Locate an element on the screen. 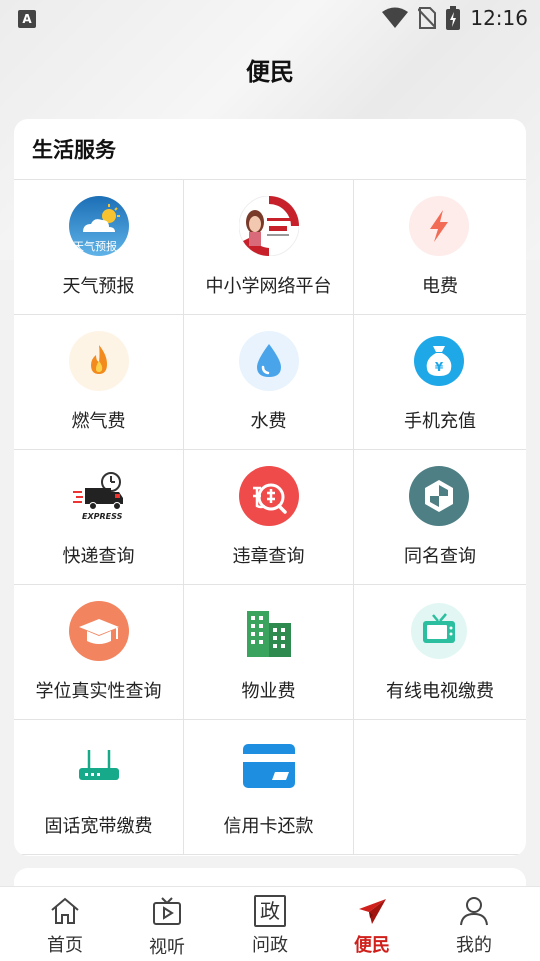 This screenshot has height=961, width=540. service-electricity: 电费 is located at coordinates (440, 247).